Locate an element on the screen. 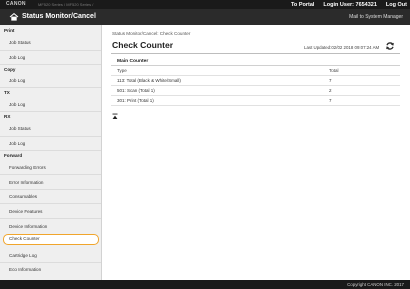 This screenshot has height=289, width=410. table-row: 113: Total (Black & White/Small) 7 is located at coordinates (255, 81).